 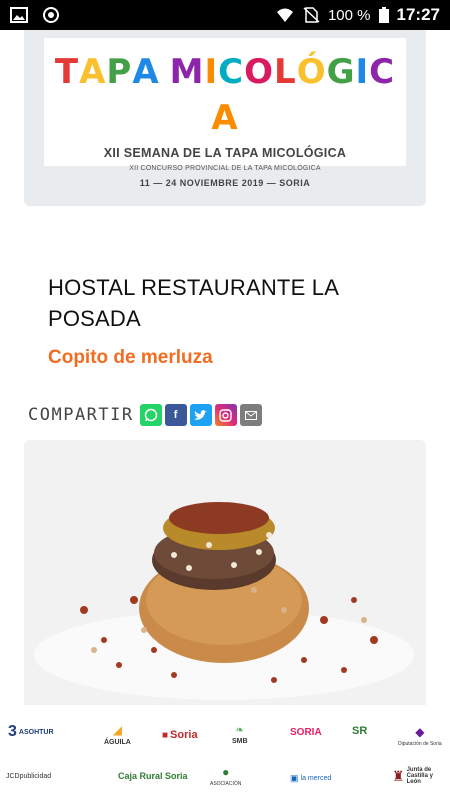 I want to click on wing-icon: ◢, so click(x=117, y=730).